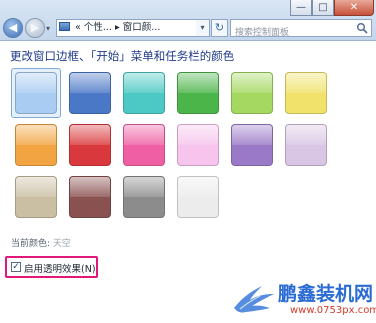 This screenshot has height=323, width=376. Describe the element at coordinates (90, 197) in the screenshot. I see `color-swatch-chocolate` at that location.